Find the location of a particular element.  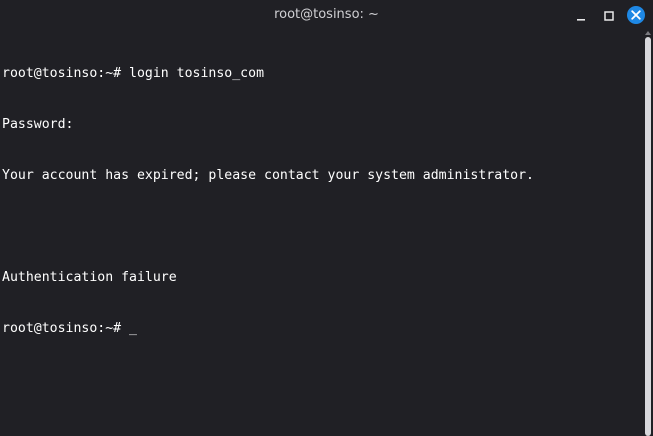

scroll-up-arrow-icon is located at coordinates (648, 33).